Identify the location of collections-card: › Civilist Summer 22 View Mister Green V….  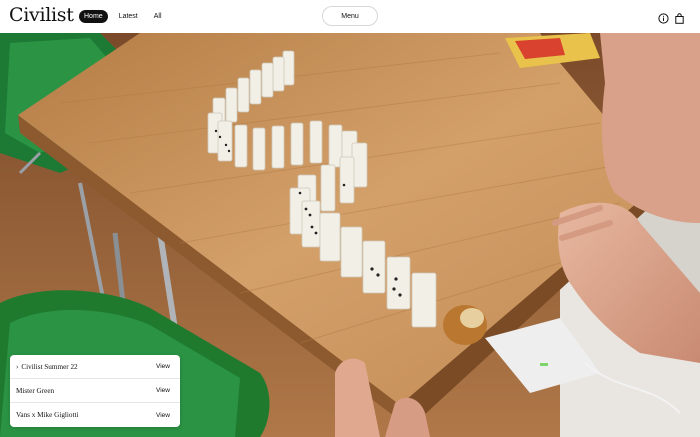
(95, 391).